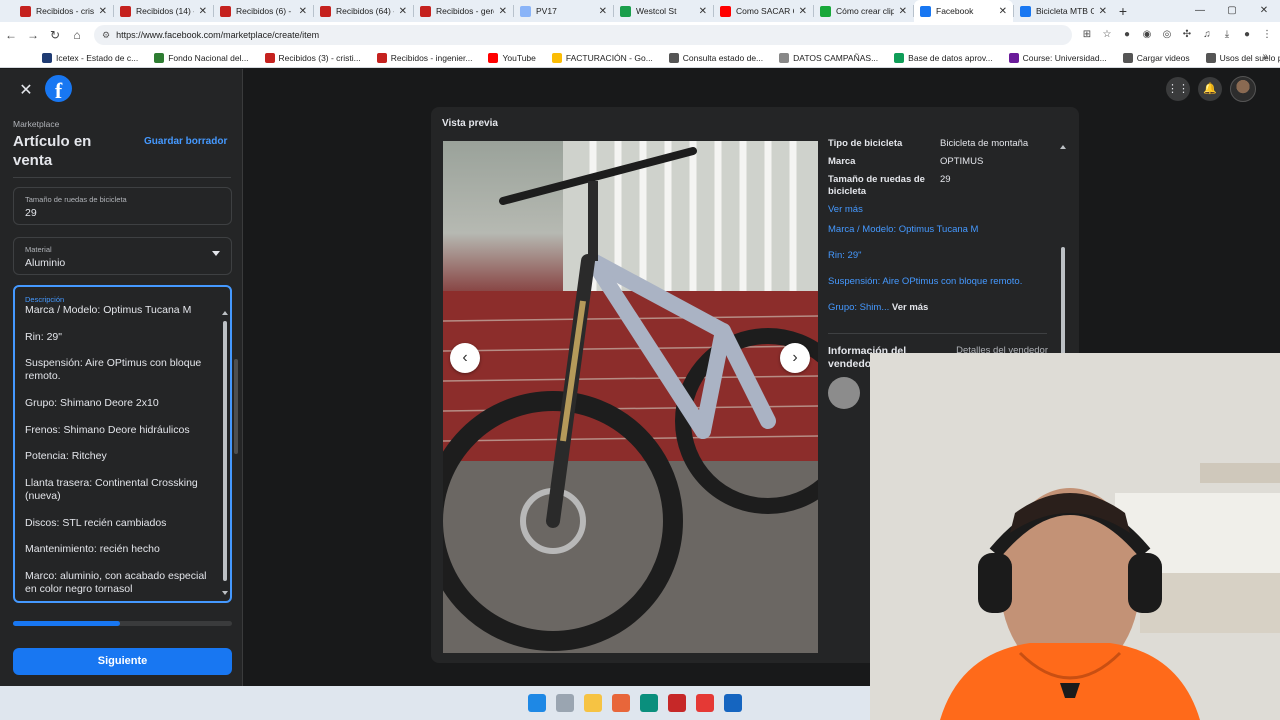 This screenshot has height=720, width=1280. What do you see at coordinates (107, 429) in the screenshot?
I see `description-line: Frenos: Shimano Deore hidráulicos` at bounding box center [107, 429].